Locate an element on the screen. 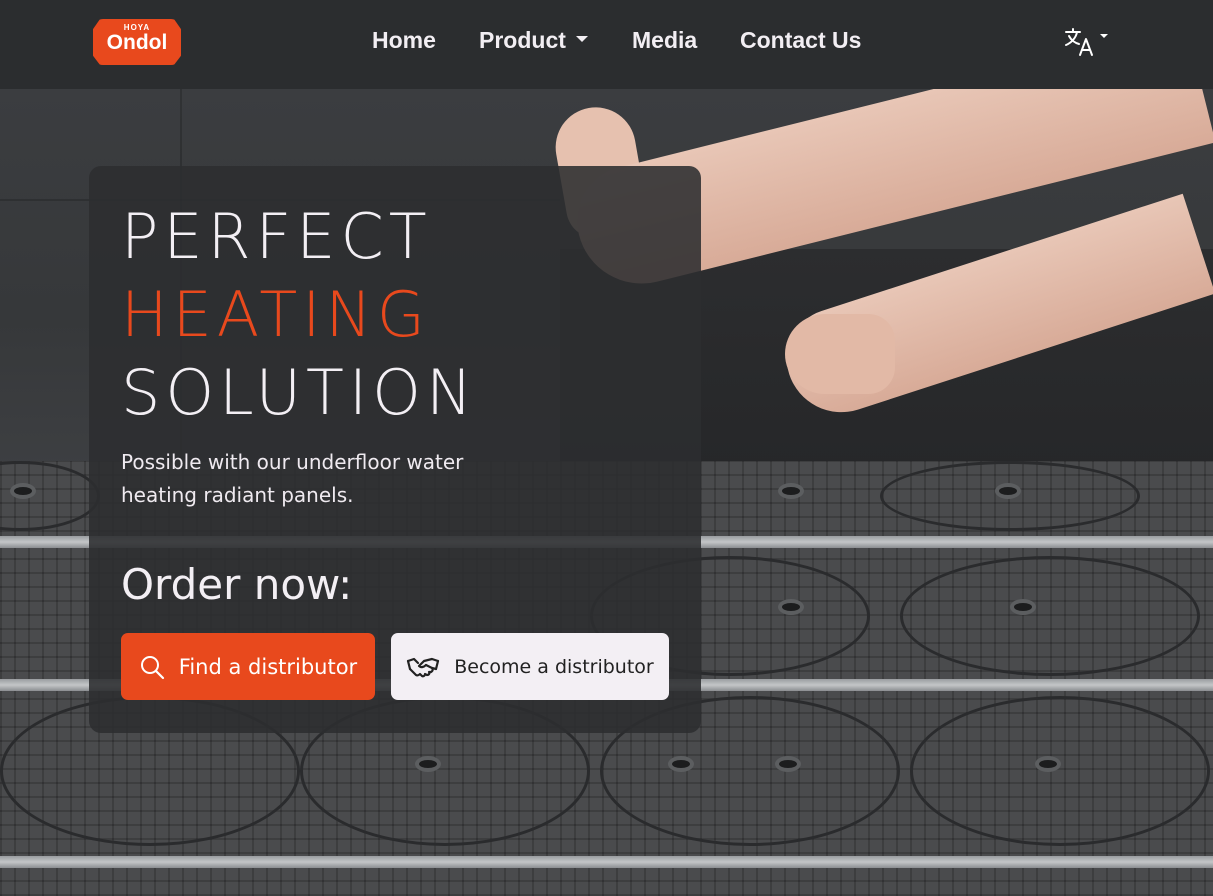 This screenshot has height=896, width=1213. hero-headline: PERFECT HEATING SOLUTION is located at coordinates (299, 315).